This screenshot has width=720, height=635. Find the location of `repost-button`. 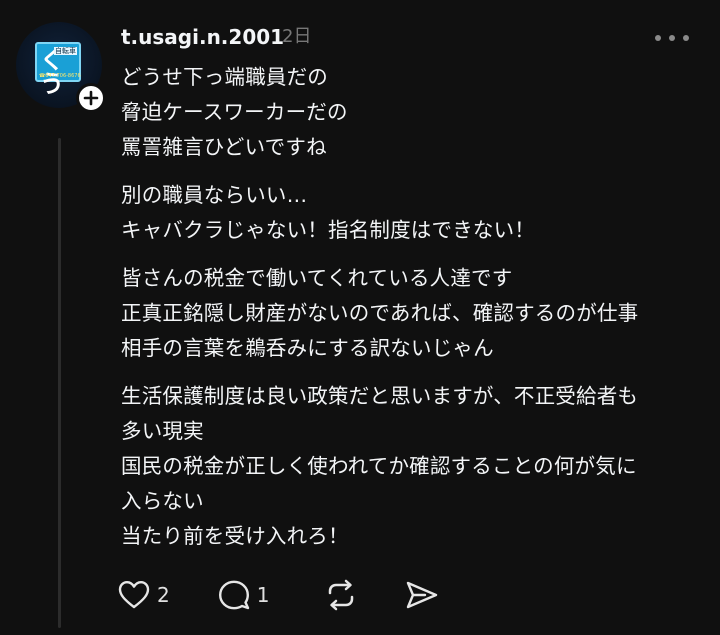

repost-button is located at coordinates (341, 595).